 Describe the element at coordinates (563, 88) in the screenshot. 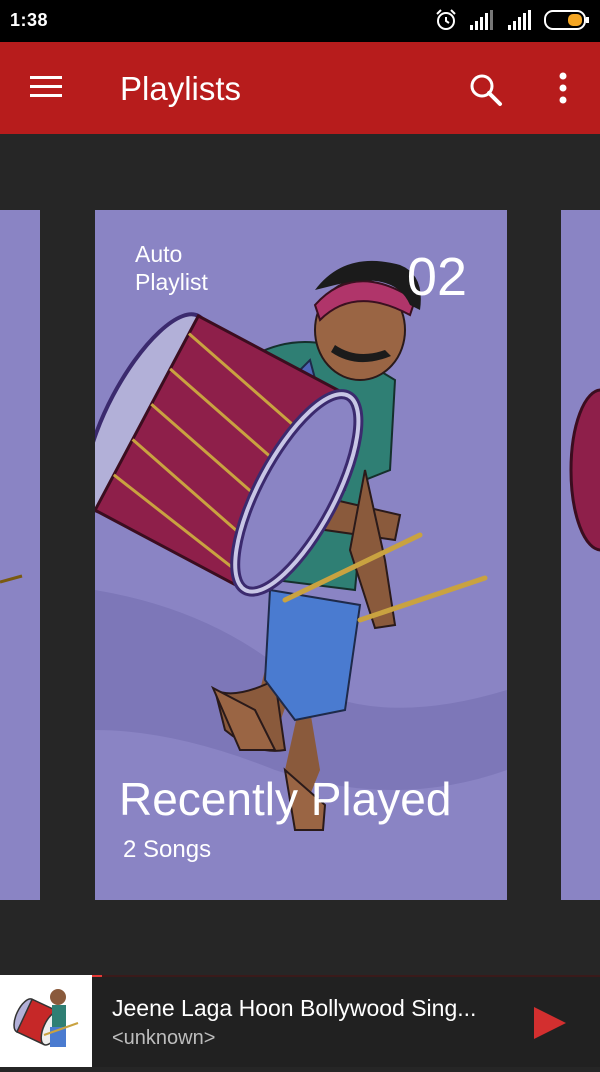

I see `more-vert-icon` at that location.